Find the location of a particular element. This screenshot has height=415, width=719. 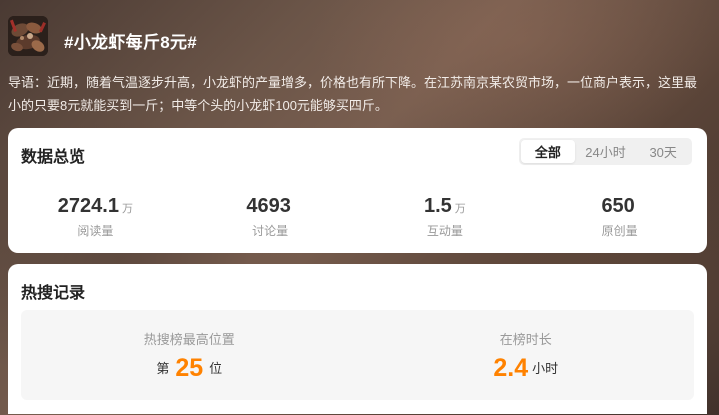

hot-search-title: 热搜记录 is located at coordinates (53, 293).